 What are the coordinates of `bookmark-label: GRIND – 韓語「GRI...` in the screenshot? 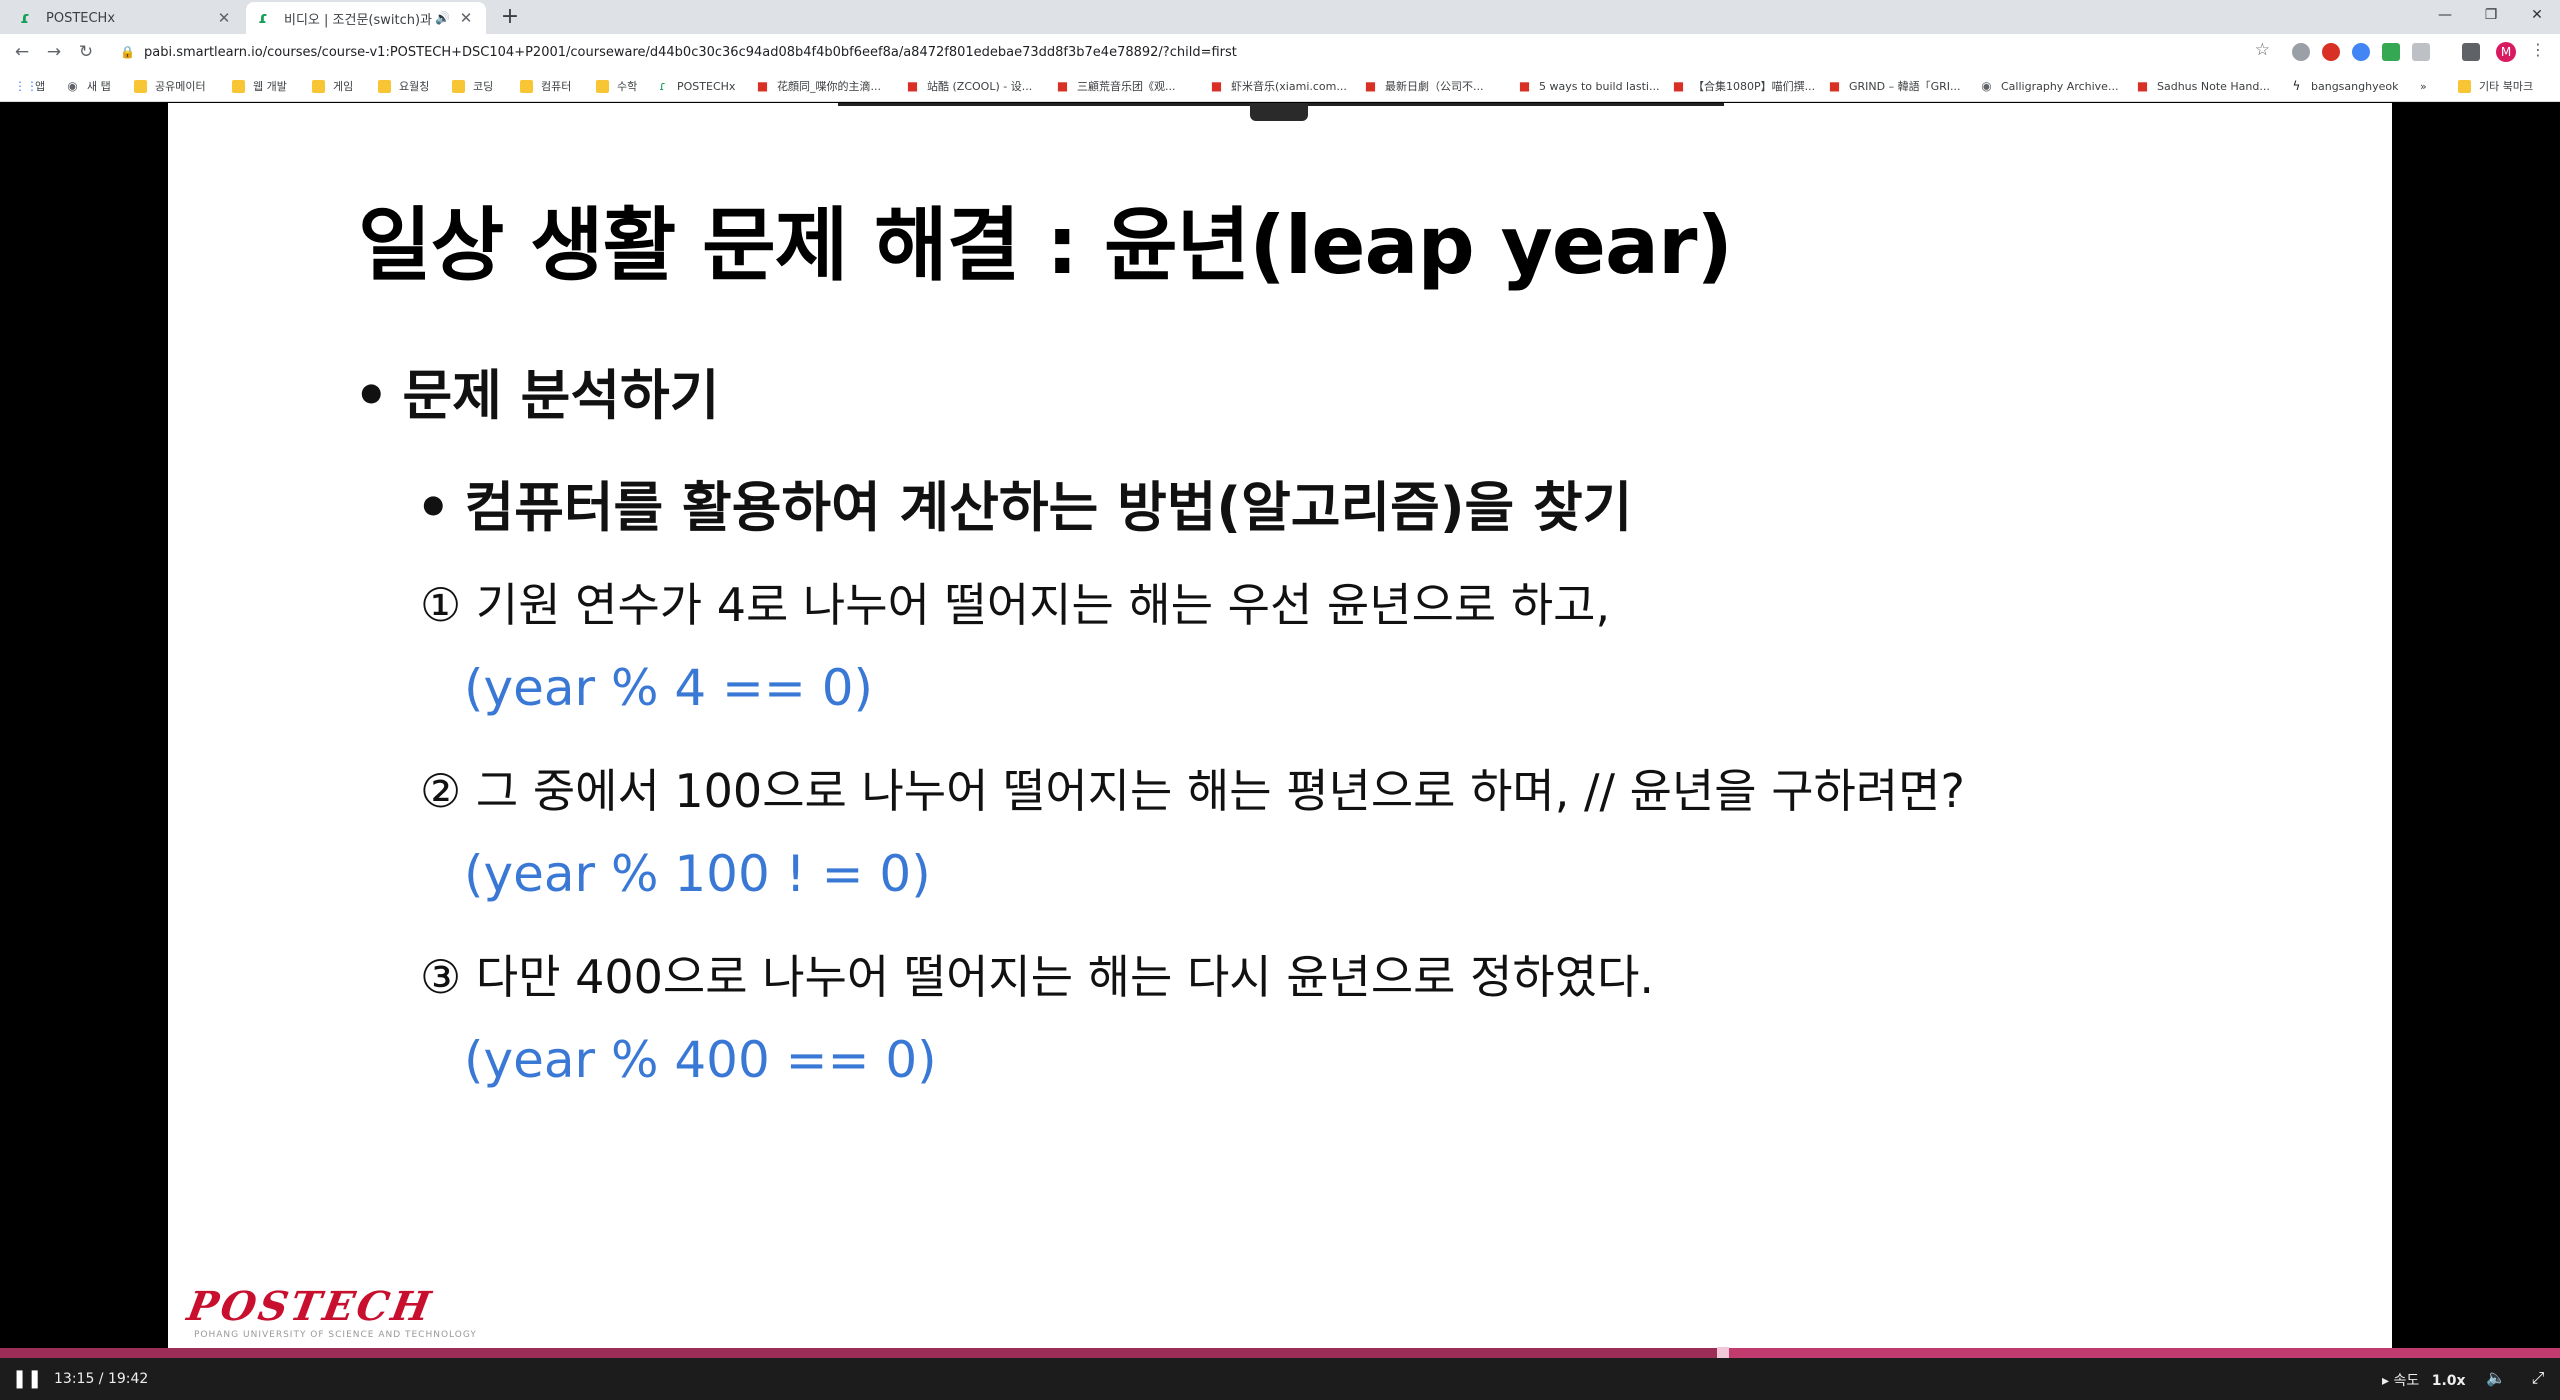 It's located at (1905, 86).